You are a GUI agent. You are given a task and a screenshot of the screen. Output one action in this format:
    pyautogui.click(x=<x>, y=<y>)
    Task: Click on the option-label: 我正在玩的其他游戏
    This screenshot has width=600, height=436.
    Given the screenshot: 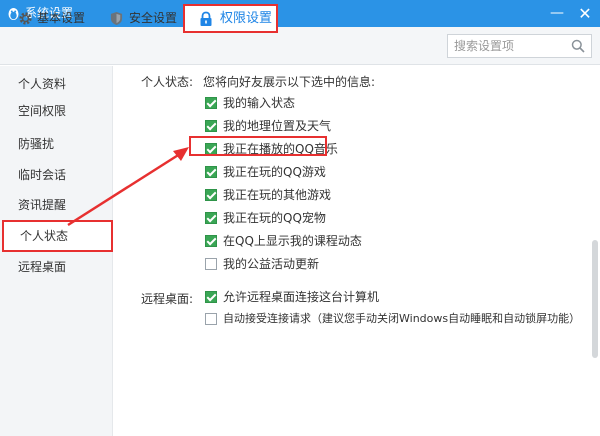 What is the action you would take?
    pyautogui.click(x=277, y=195)
    